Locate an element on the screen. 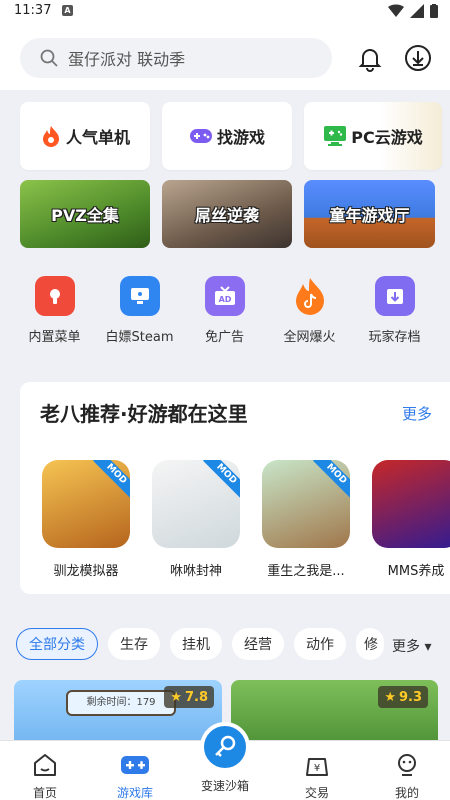  trade-icon: ¥ is located at coordinates (317, 767).